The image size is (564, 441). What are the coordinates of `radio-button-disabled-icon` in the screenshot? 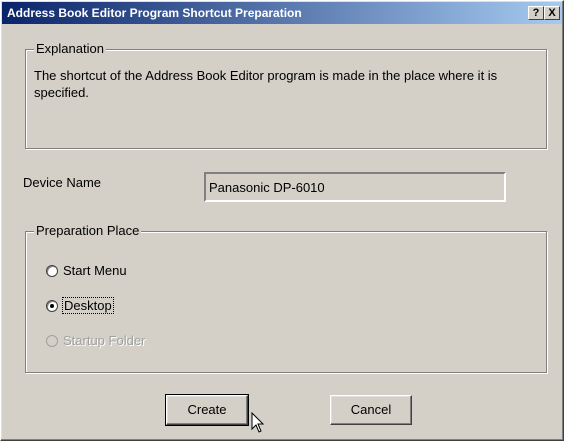 It's located at (52, 341).